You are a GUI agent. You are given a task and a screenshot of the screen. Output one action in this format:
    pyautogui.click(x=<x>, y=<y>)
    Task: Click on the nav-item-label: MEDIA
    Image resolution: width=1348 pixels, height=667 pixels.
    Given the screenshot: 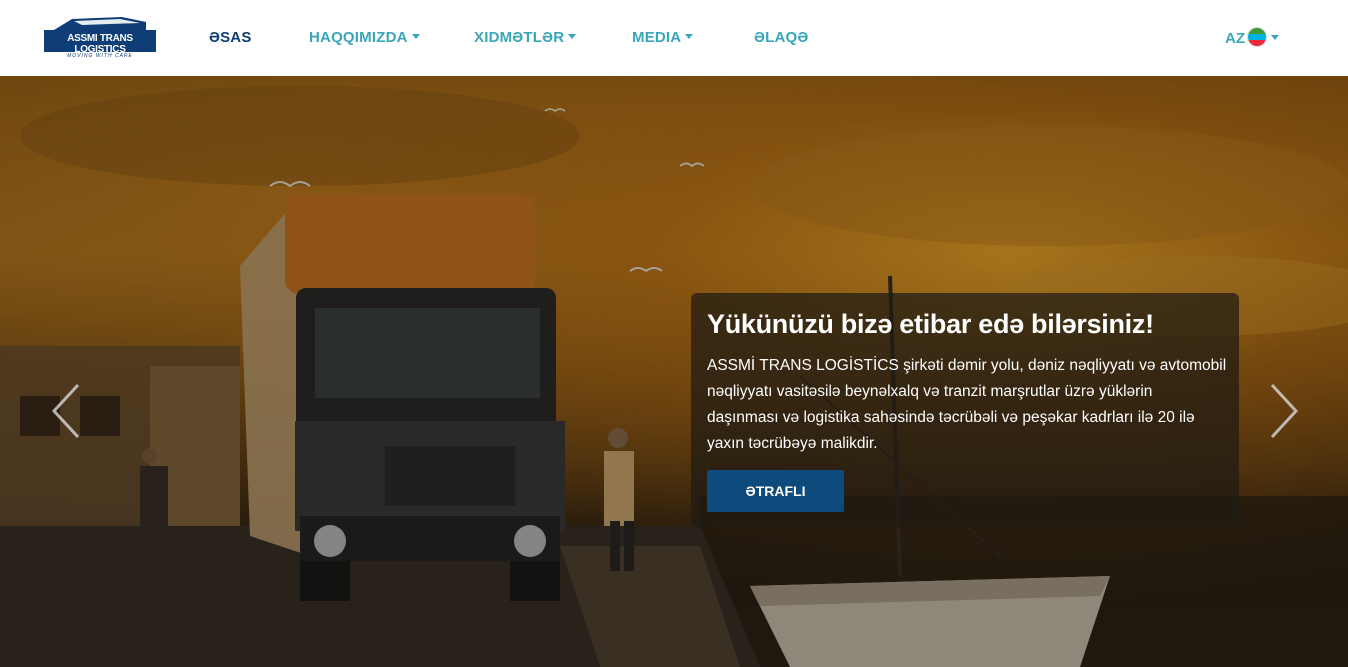 What is the action you would take?
    pyautogui.click(x=657, y=37)
    